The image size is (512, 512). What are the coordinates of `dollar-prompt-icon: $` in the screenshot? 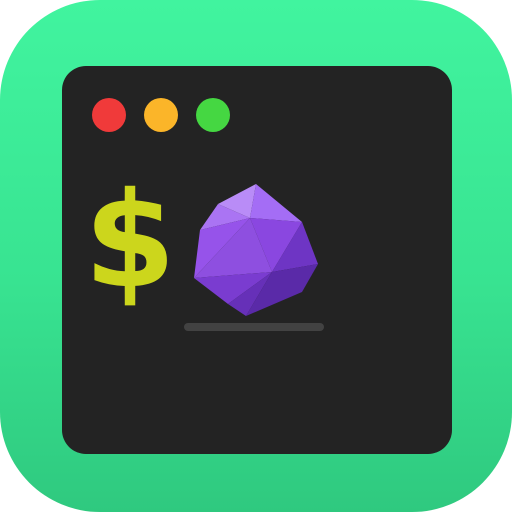 It's located at (130, 241).